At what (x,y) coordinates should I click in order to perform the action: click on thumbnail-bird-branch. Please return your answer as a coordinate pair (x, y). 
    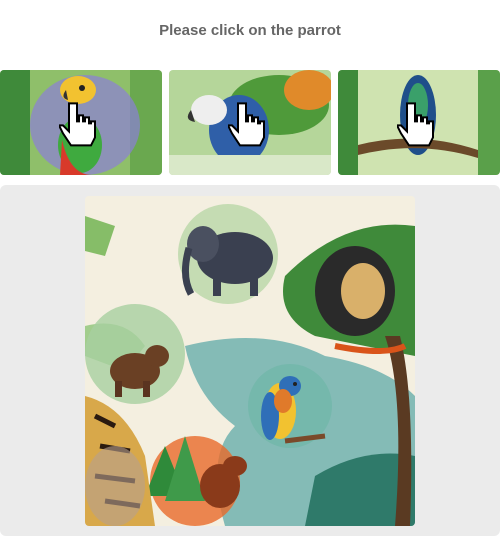
    Looking at the image, I should click on (419, 122).